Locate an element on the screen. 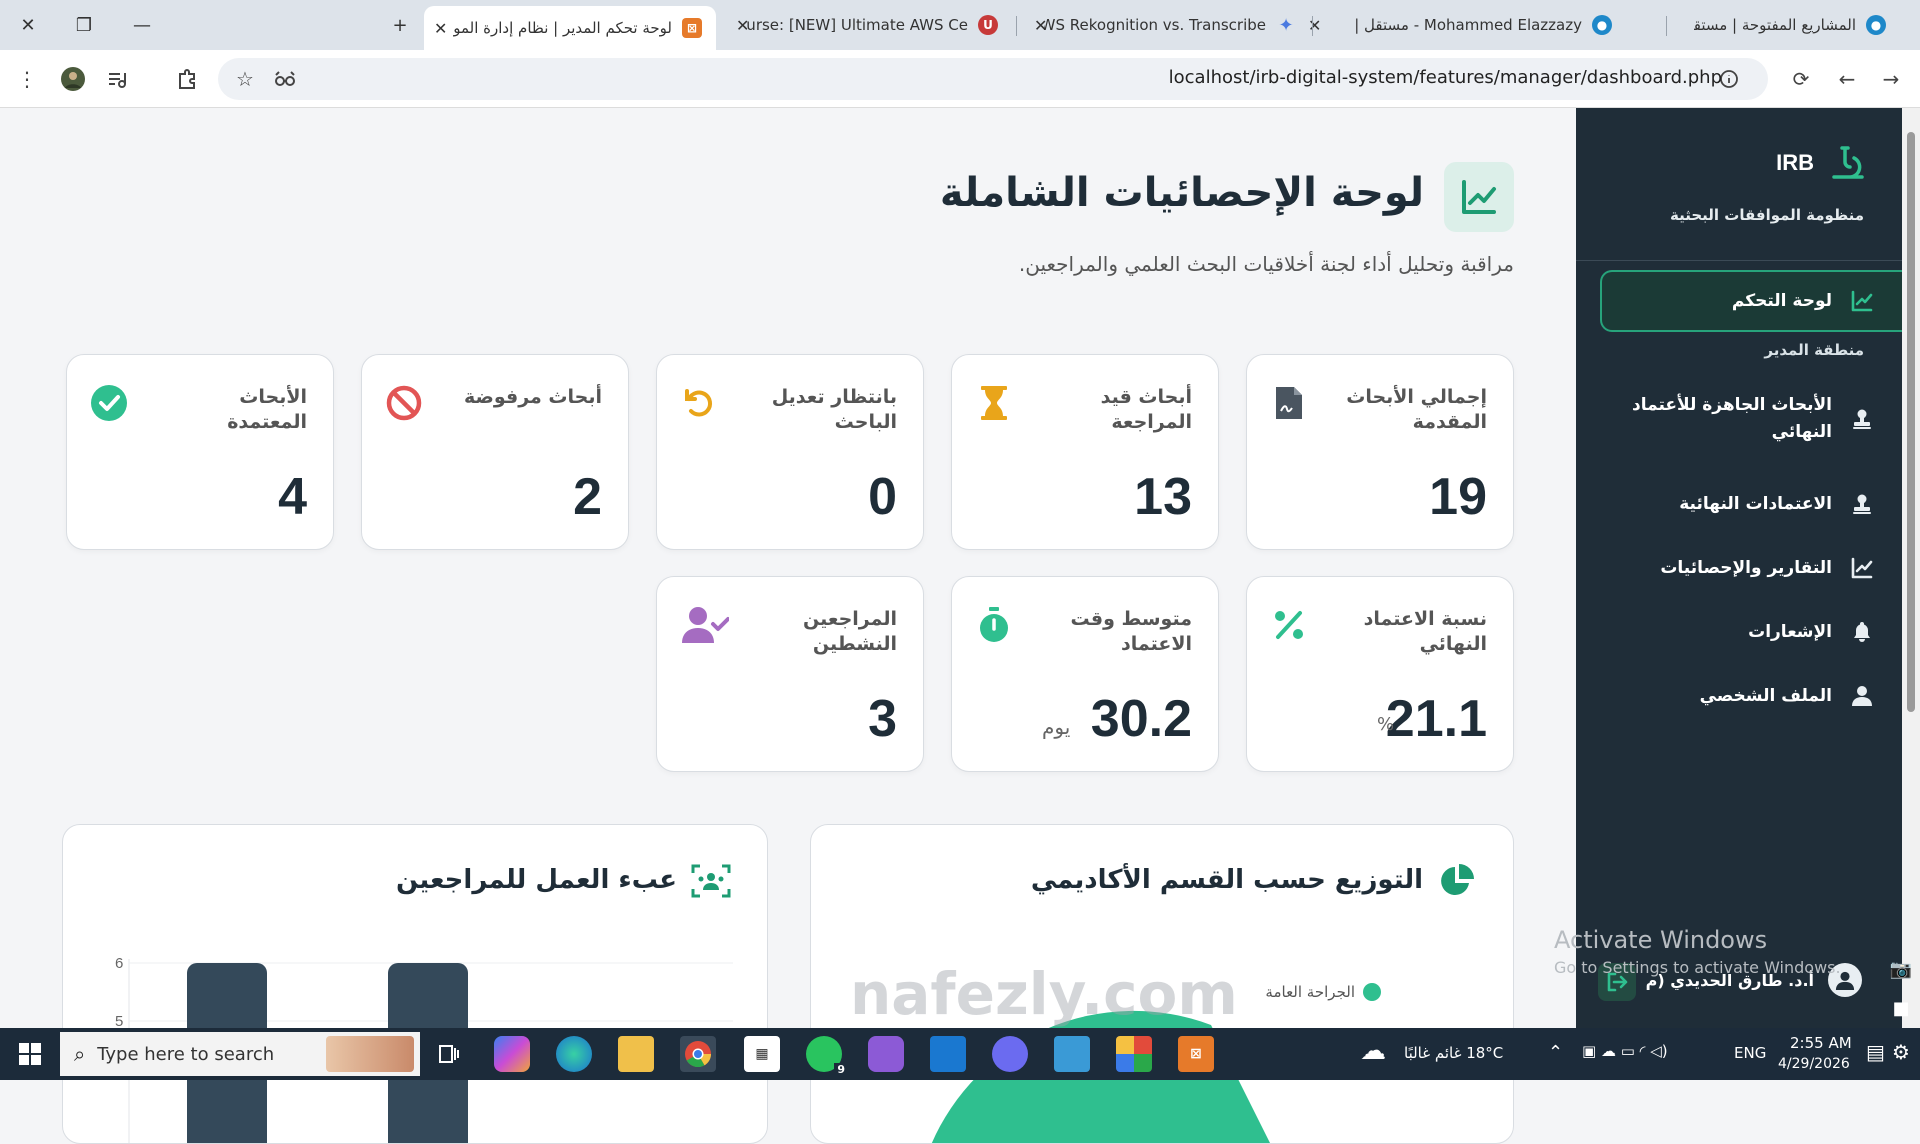  reviewer-workload-panel: عبء العمل للمراجعين 65 is located at coordinates (415, 984).